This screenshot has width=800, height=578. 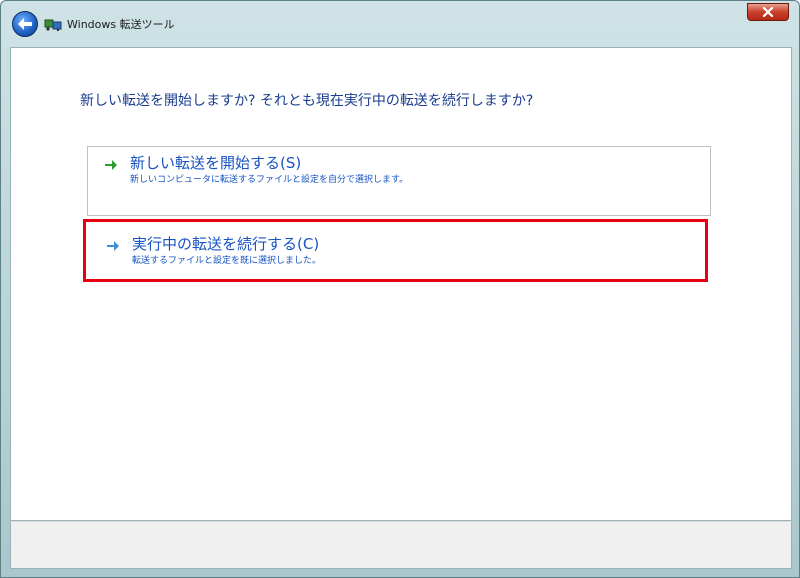 What do you see at coordinates (53, 25) in the screenshot?
I see `transfer-icon` at bounding box center [53, 25].